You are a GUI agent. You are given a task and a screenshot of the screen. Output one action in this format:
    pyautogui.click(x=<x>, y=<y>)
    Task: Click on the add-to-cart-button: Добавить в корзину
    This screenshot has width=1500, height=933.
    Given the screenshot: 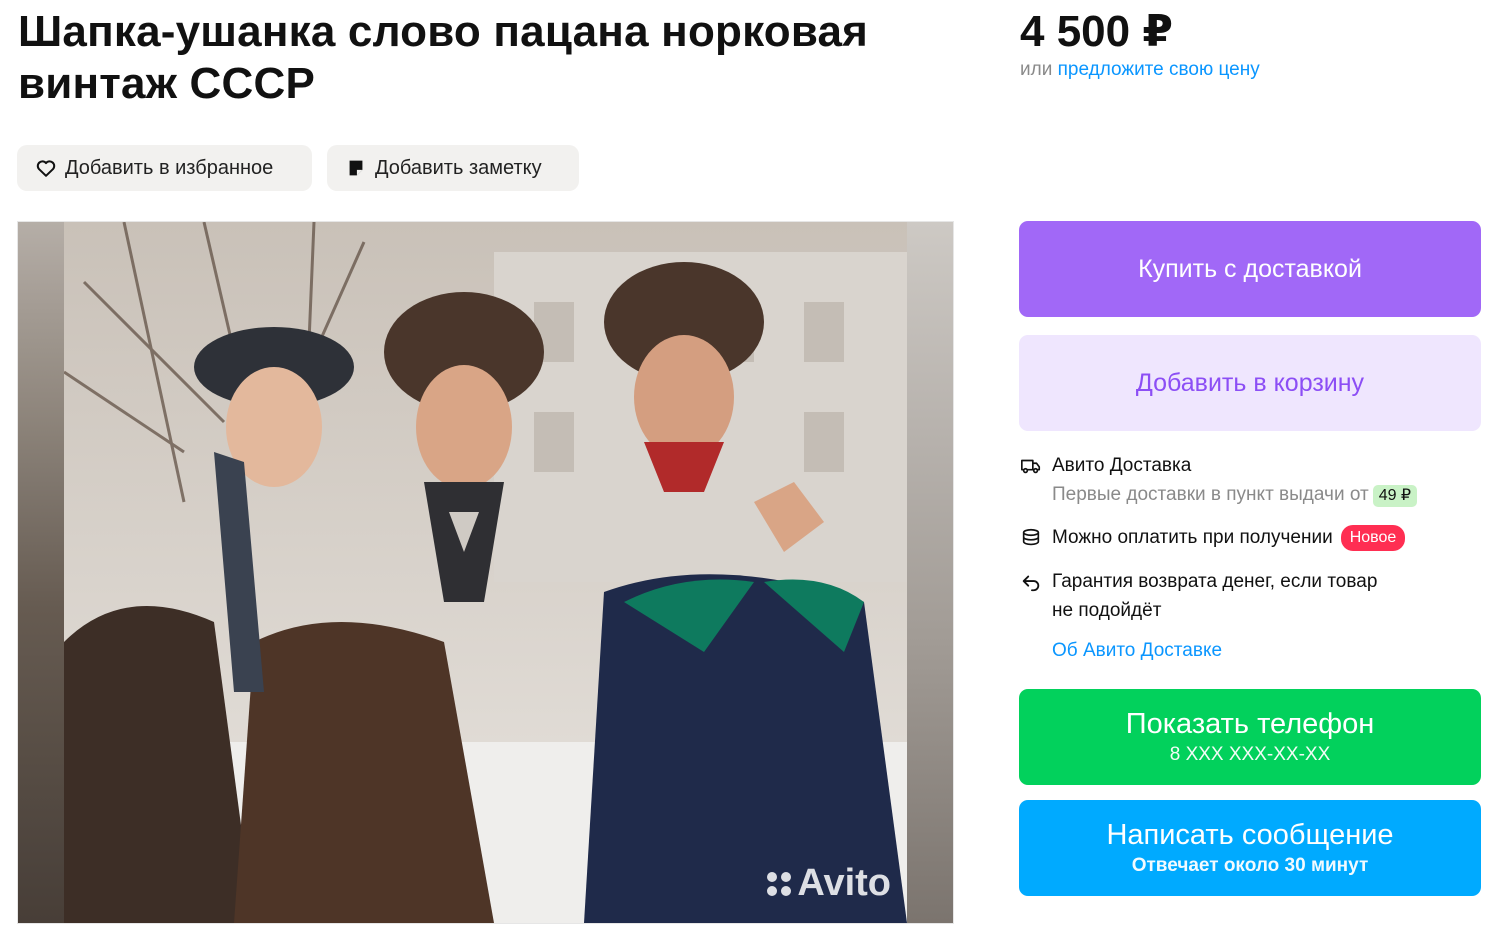 What is the action you would take?
    pyautogui.click(x=1250, y=383)
    